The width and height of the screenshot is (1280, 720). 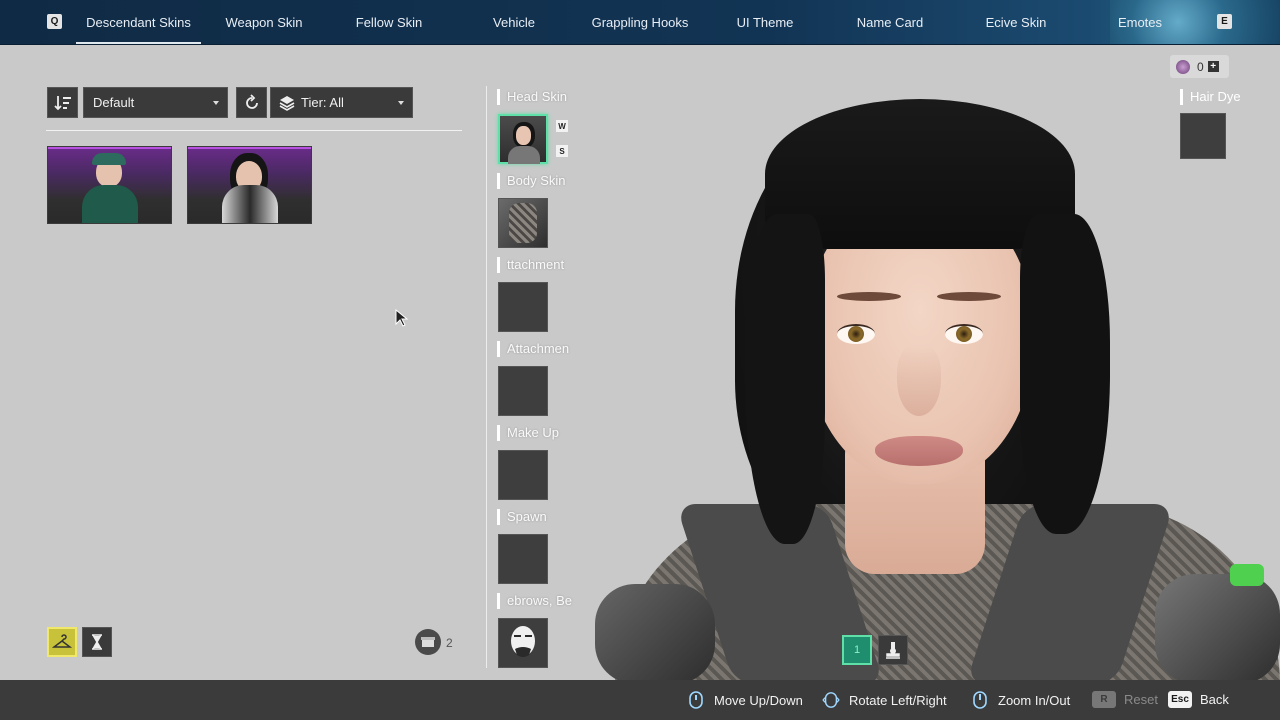 What do you see at coordinates (536, 601) in the screenshot?
I see `slot-label-eyebrows: ebrows, Be` at bounding box center [536, 601].